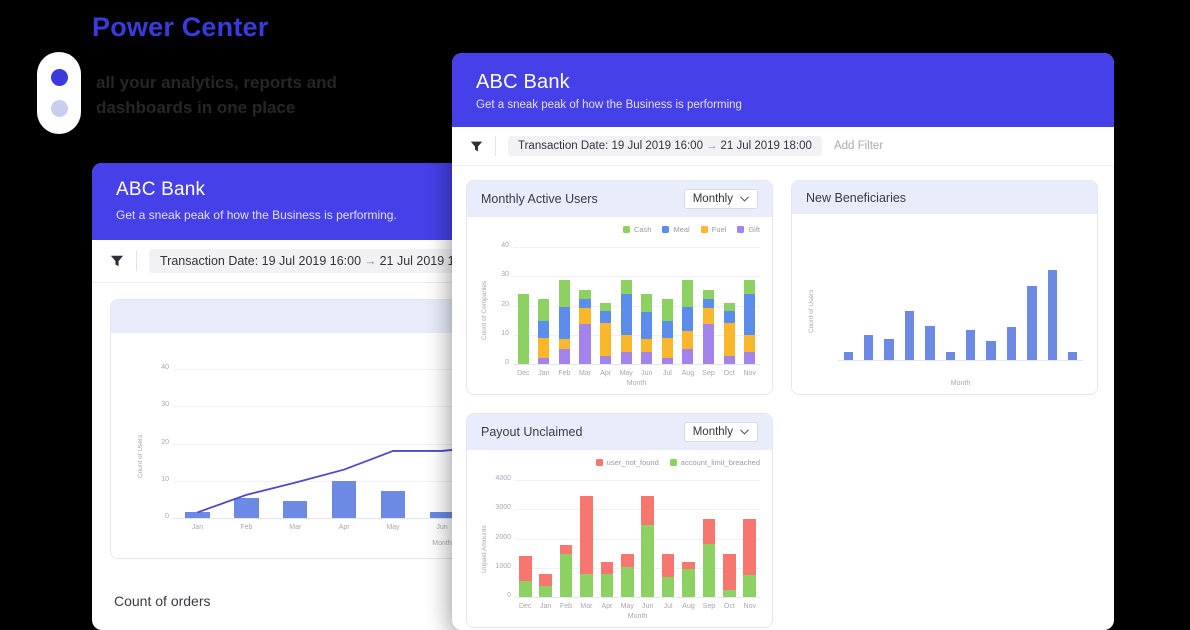 This screenshot has height=630, width=1190. I want to click on legend-label: user_not_found, so click(632, 462).